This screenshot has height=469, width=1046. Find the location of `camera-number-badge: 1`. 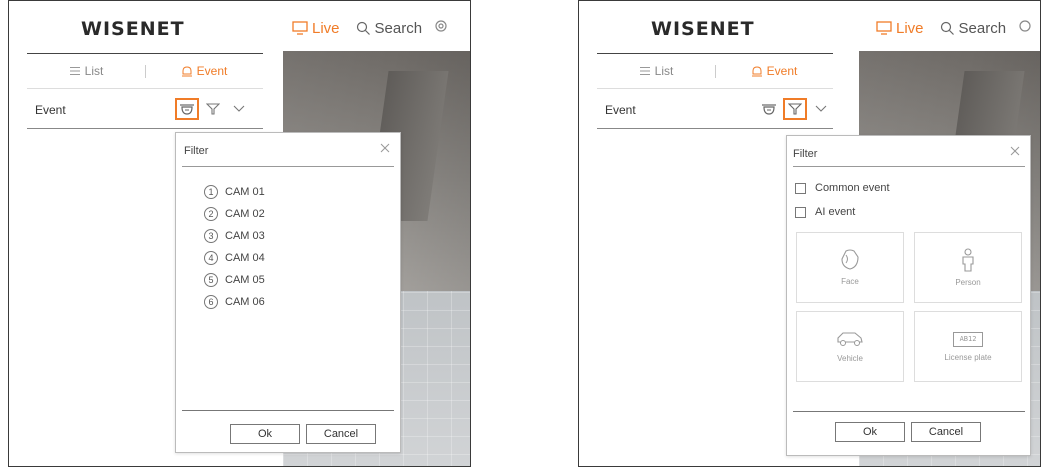

camera-number-badge: 1 is located at coordinates (211, 192).